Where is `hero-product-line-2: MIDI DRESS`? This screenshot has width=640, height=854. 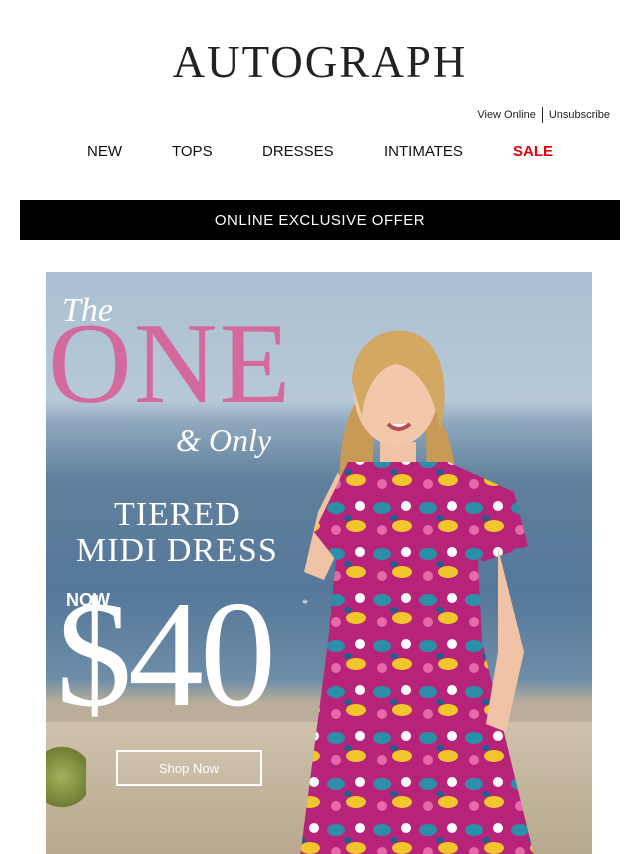
hero-product-line-2: MIDI DRESS is located at coordinates (177, 550).